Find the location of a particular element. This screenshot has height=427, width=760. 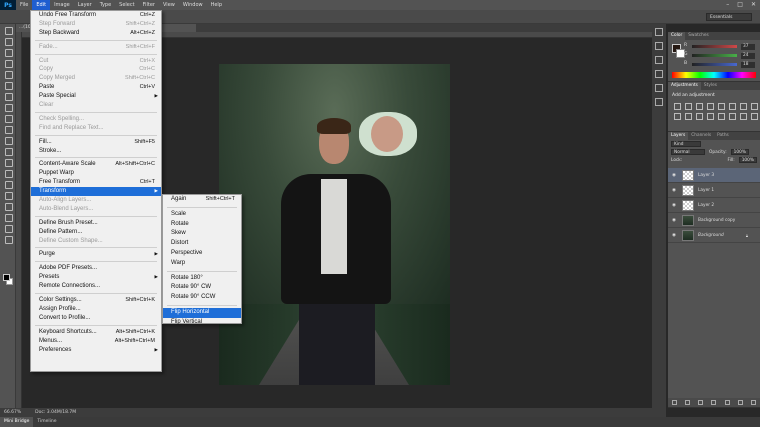

healing-tool-icon is located at coordinates (8, 96).